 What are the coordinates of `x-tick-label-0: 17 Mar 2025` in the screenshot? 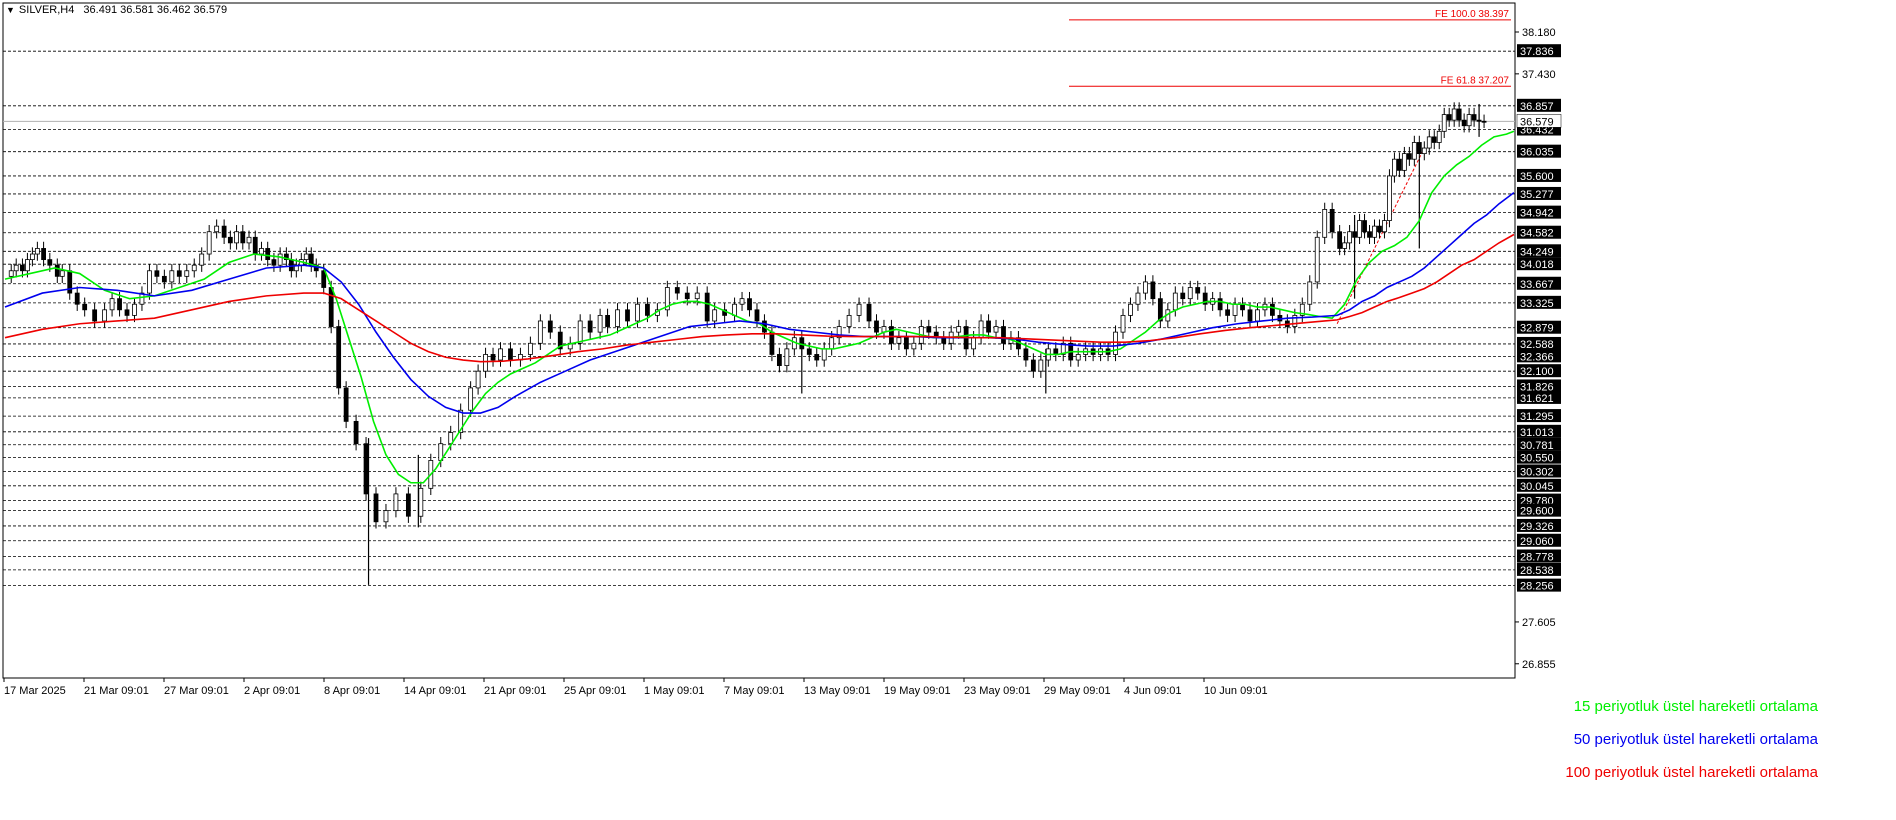 It's located at (35, 691).